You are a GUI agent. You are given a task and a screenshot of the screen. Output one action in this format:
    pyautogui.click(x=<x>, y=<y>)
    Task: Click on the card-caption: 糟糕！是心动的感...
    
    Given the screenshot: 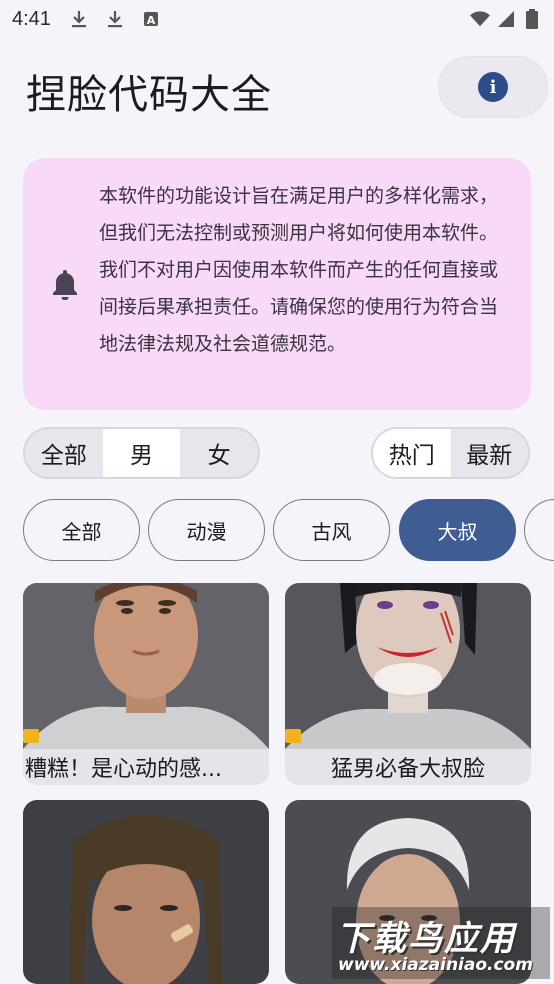 What is the action you would take?
    pyautogui.click(x=146, y=767)
    